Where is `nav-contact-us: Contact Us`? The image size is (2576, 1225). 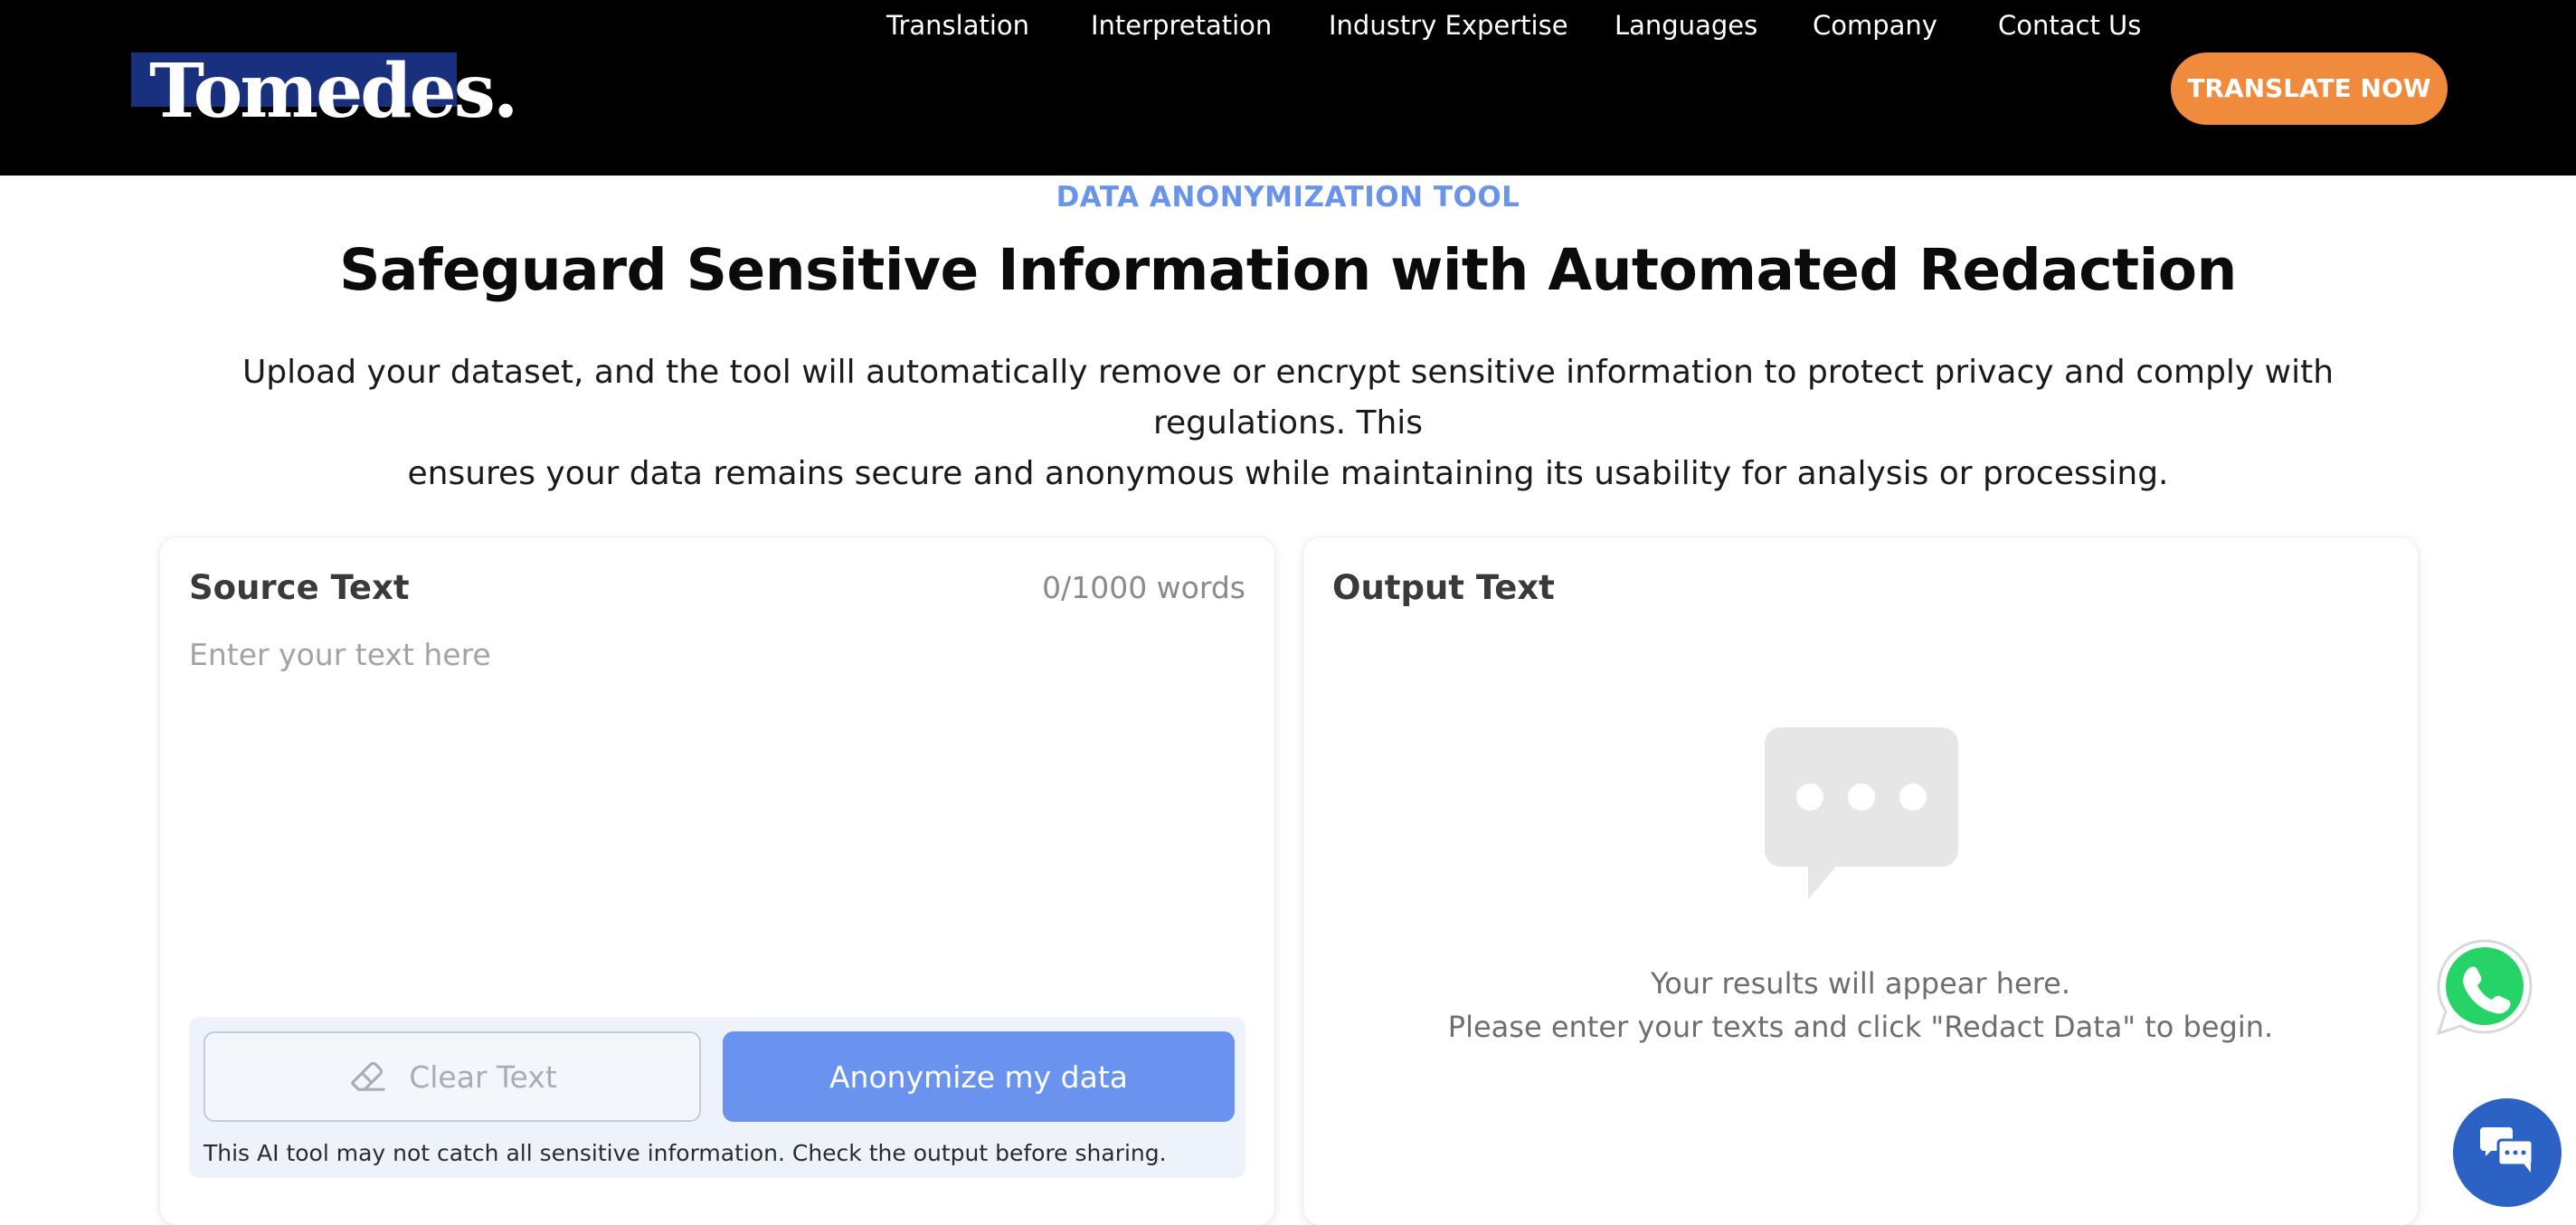 nav-contact-us: Contact Us is located at coordinates (2069, 25).